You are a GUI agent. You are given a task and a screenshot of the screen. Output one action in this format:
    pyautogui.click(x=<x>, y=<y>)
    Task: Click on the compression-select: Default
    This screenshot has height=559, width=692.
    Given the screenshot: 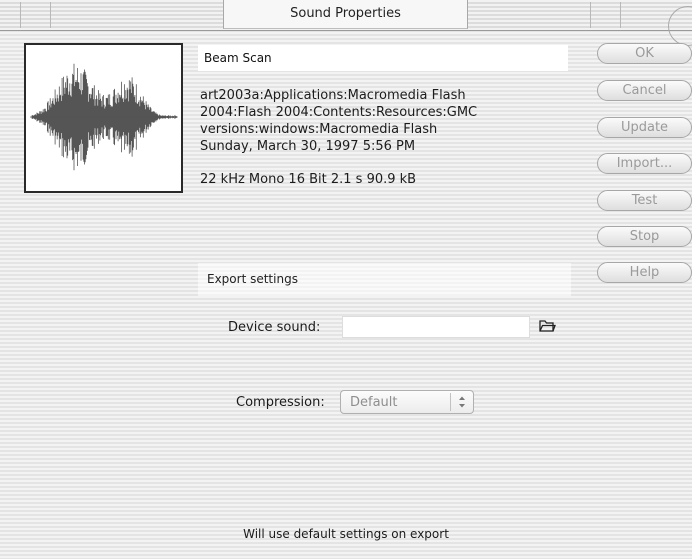 What is the action you would take?
    pyautogui.click(x=407, y=402)
    